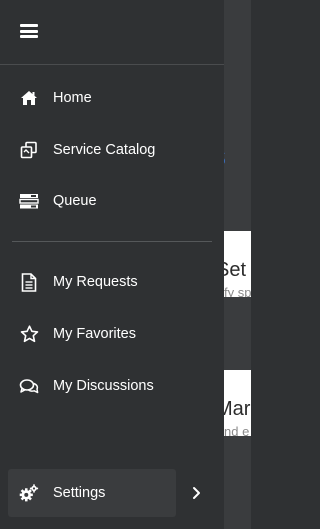 This screenshot has height=529, width=320. I want to click on nav-item-home: Home, so click(112, 98).